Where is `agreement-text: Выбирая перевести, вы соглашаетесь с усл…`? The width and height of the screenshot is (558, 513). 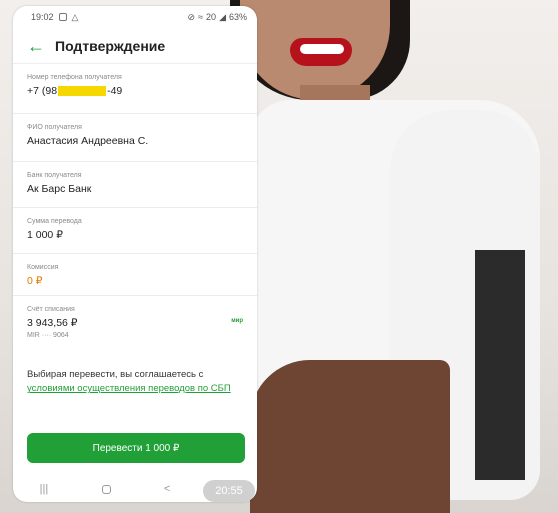 agreement-text: Выбирая перевести, вы соглашаетесь с усл… is located at coordinates (135, 377).